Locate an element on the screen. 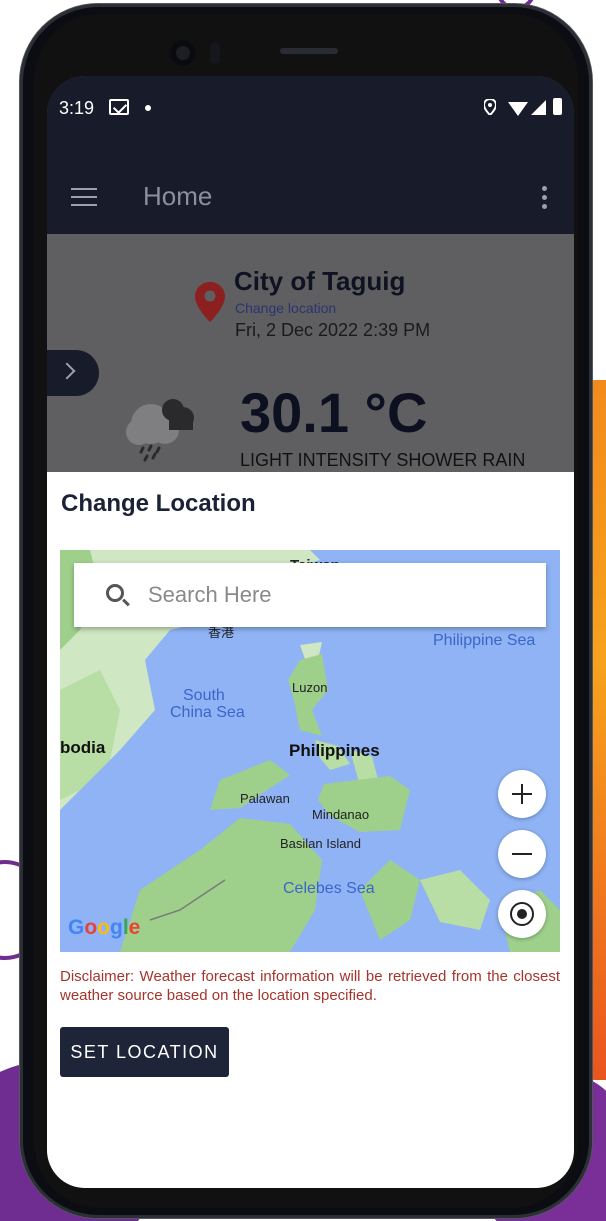 The height and width of the screenshot is (1221, 606). map-label-mindanao: Mindanao is located at coordinates (341, 814).